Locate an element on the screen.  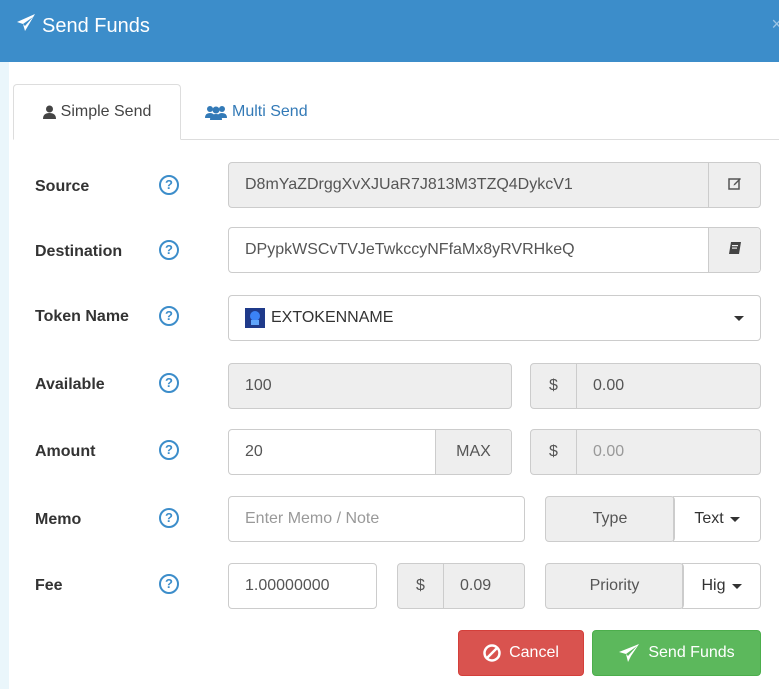
destination-help-icon: ? is located at coordinates (169, 250).